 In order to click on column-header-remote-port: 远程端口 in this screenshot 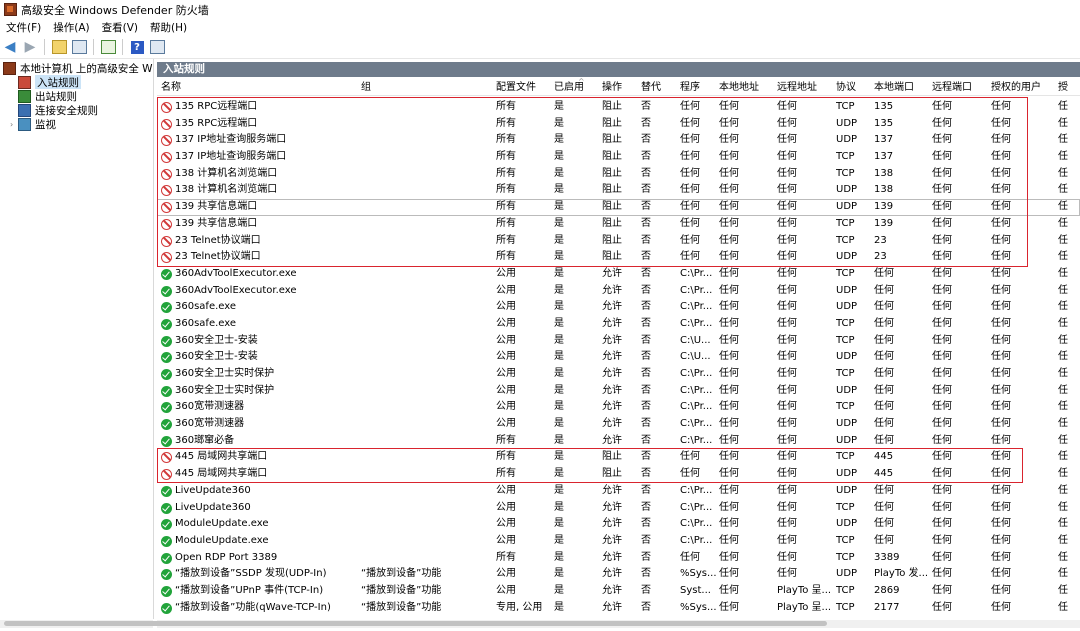, I will do `click(959, 88)`.